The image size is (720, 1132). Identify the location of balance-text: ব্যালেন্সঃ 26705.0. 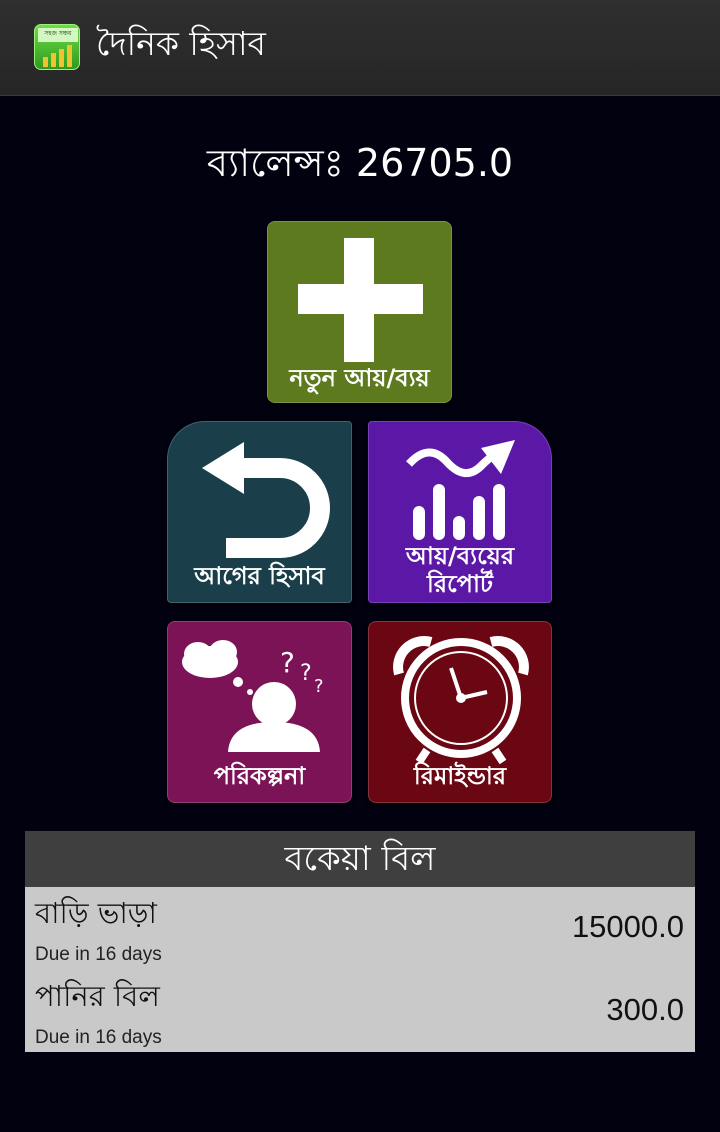
(360, 163).